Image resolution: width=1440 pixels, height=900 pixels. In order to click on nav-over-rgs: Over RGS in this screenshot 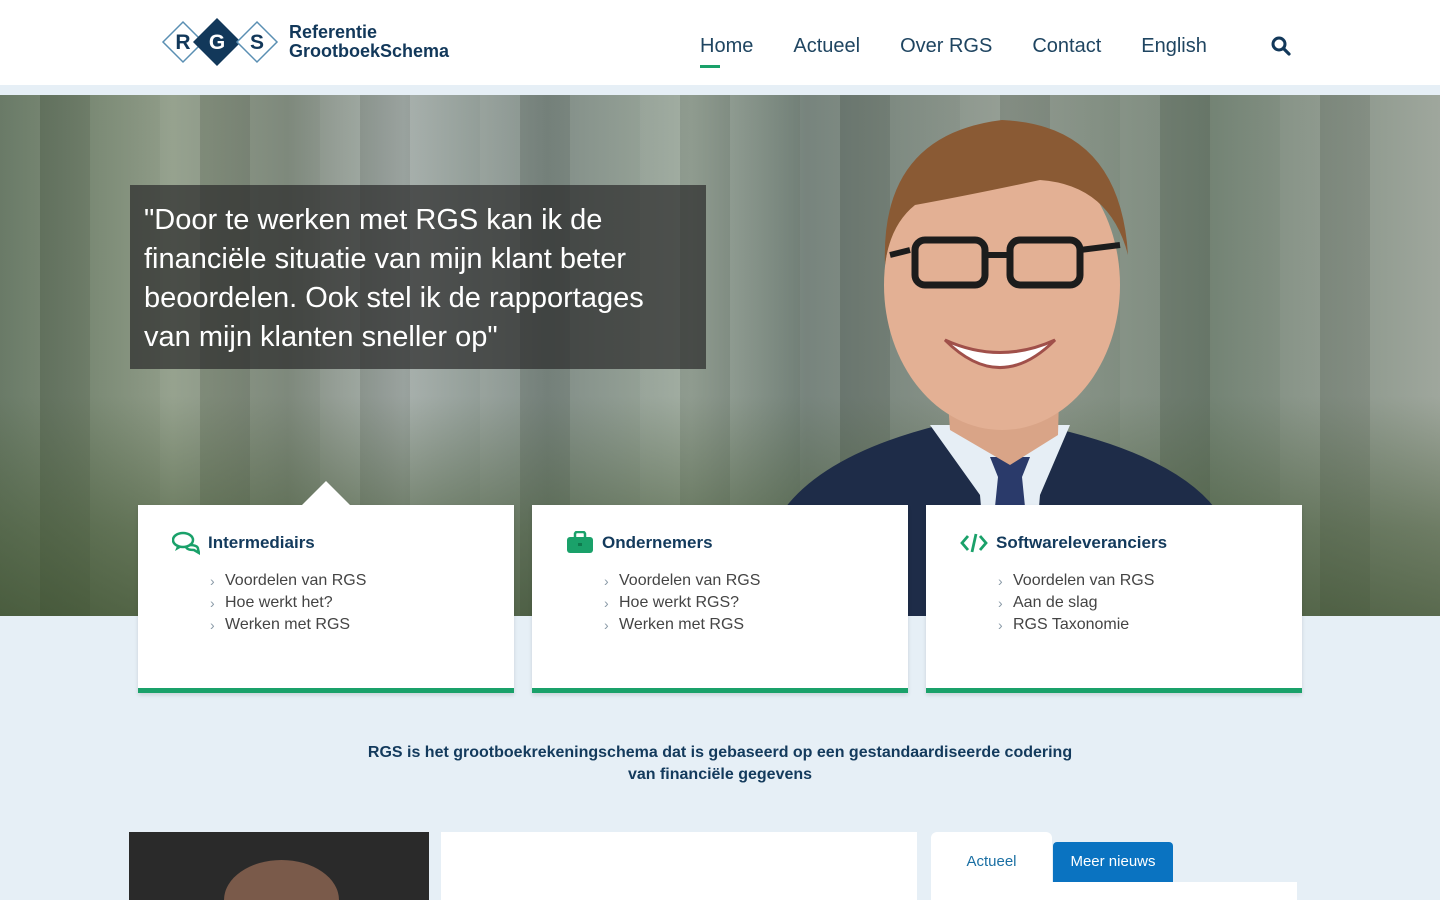, I will do `click(946, 46)`.